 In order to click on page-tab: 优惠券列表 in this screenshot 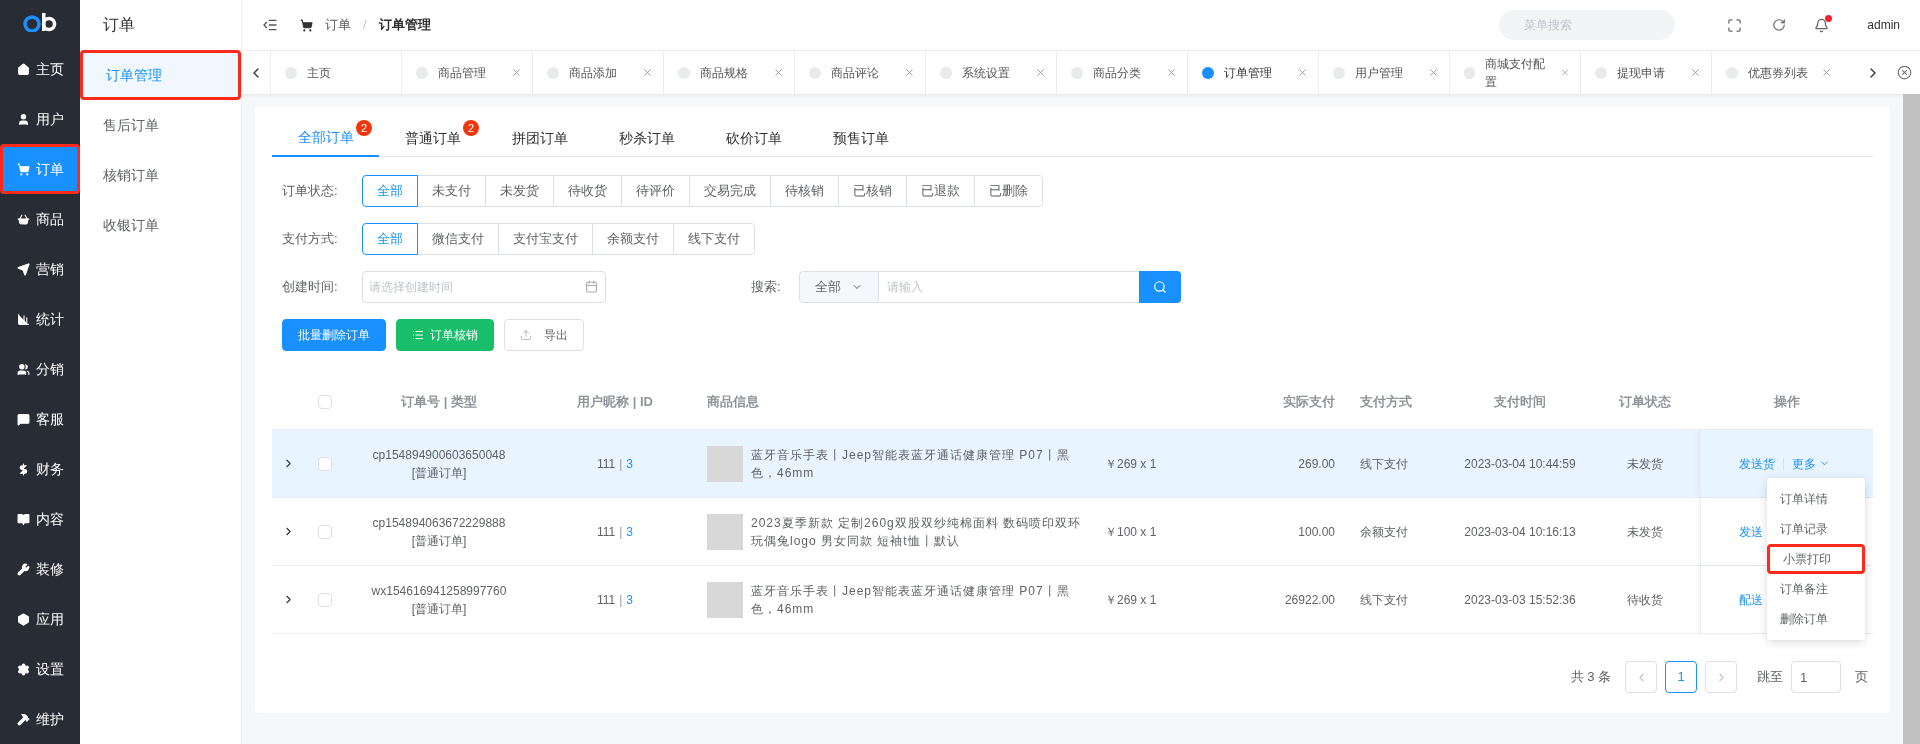, I will do `click(1776, 72)`.